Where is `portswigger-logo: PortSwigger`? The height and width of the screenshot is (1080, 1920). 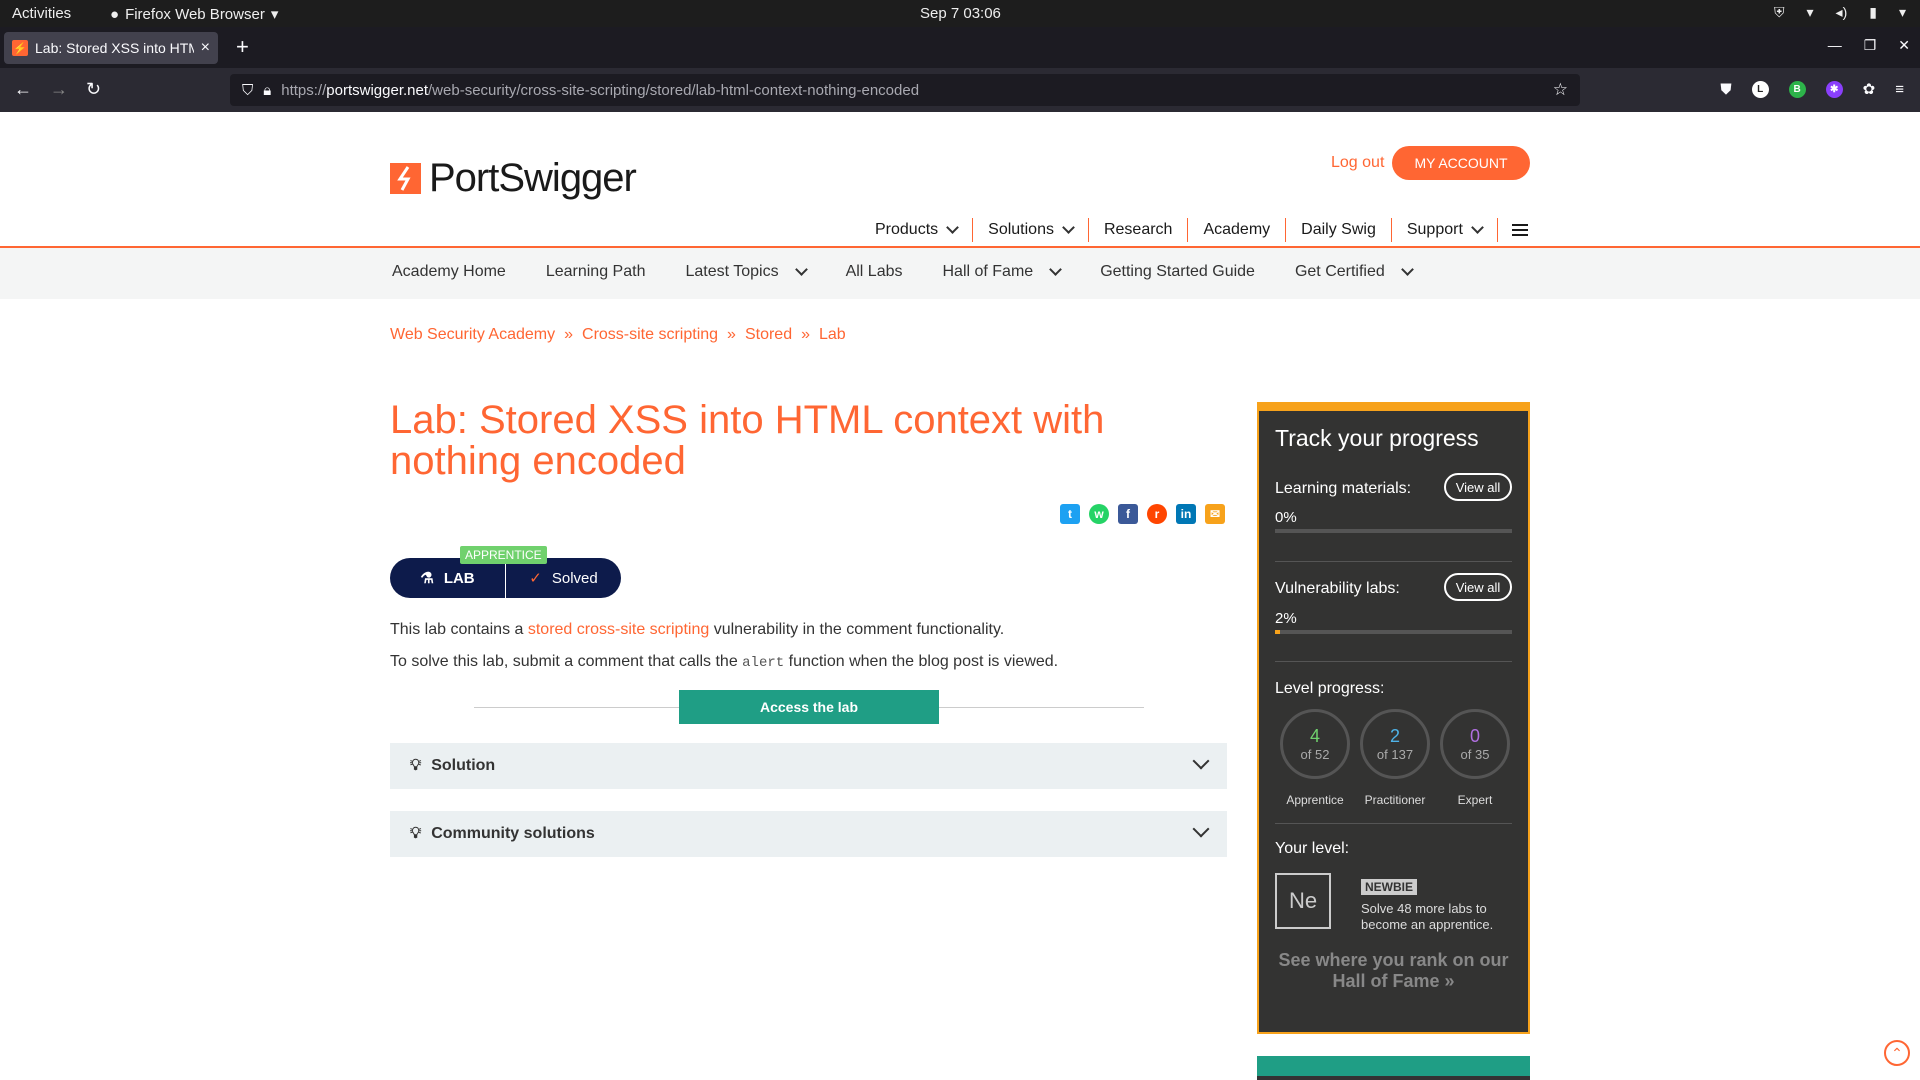
portswigger-logo: PortSwigger is located at coordinates (513, 178).